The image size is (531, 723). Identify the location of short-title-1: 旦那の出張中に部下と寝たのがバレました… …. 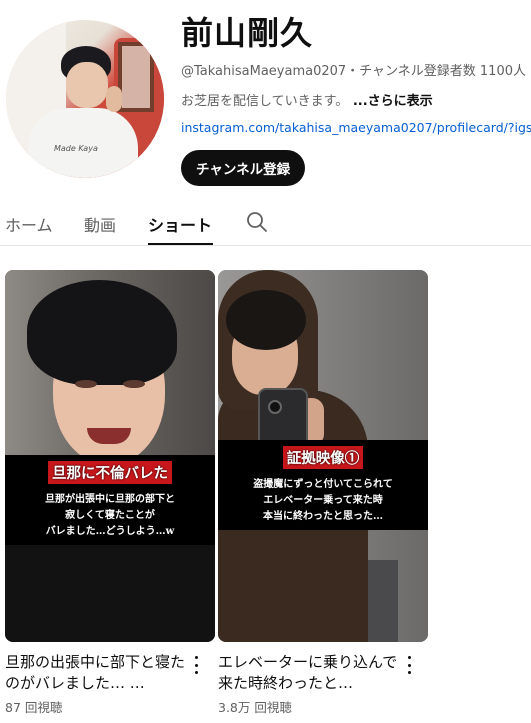
(95, 673).